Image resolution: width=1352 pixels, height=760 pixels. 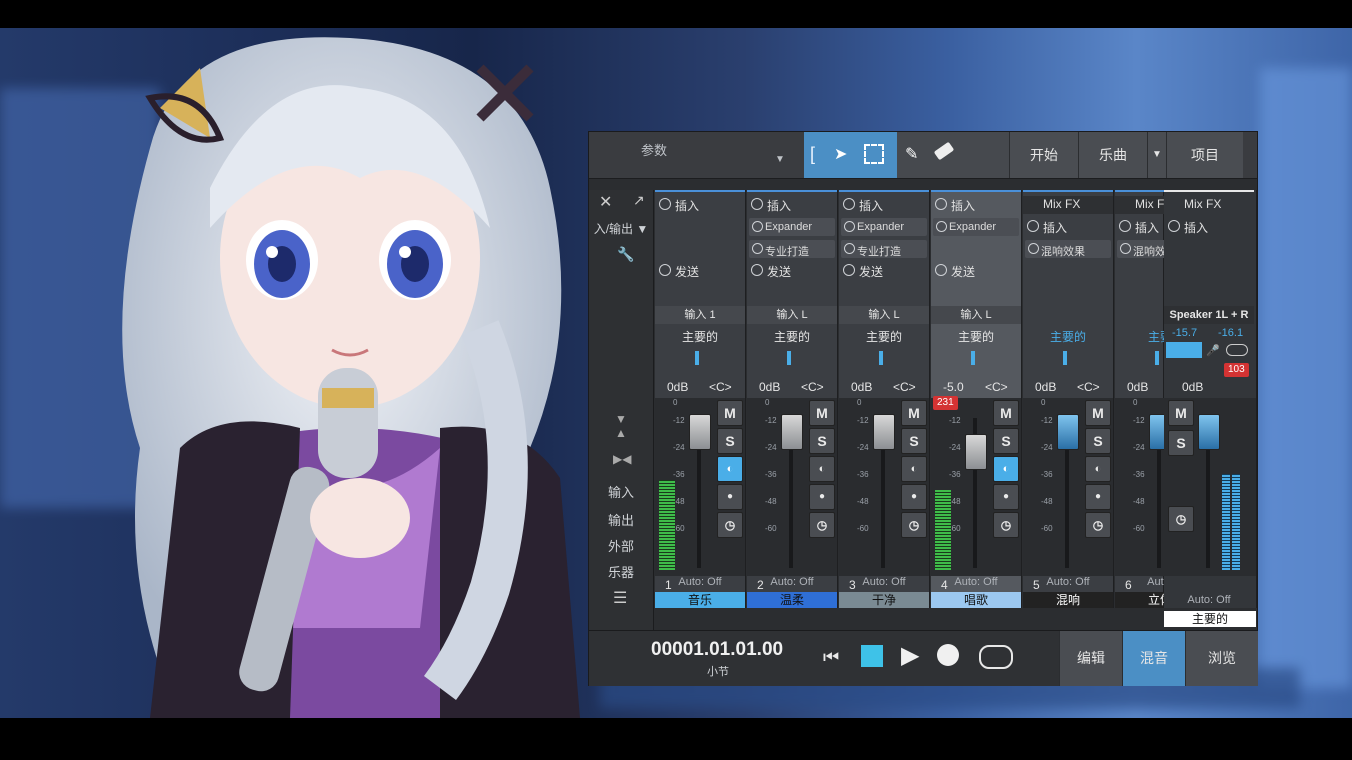 I want to click on channel-name: 唱歌, so click(x=976, y=600).